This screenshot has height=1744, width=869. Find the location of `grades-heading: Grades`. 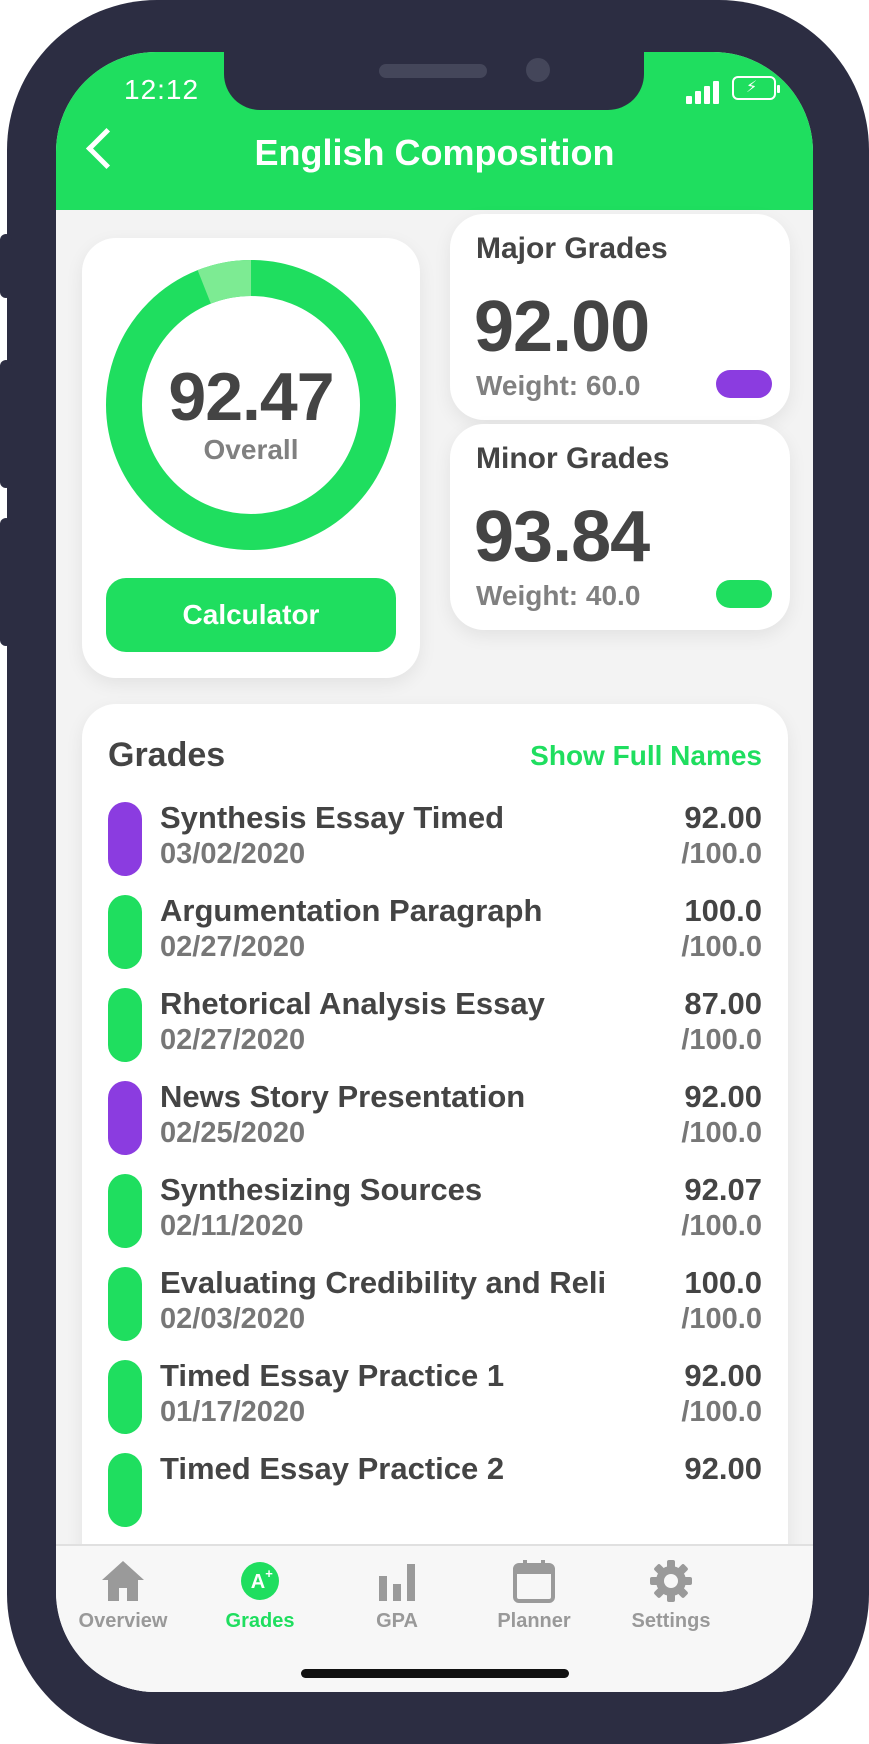

grades-heading: Grades is located at coordinates (167, 755).